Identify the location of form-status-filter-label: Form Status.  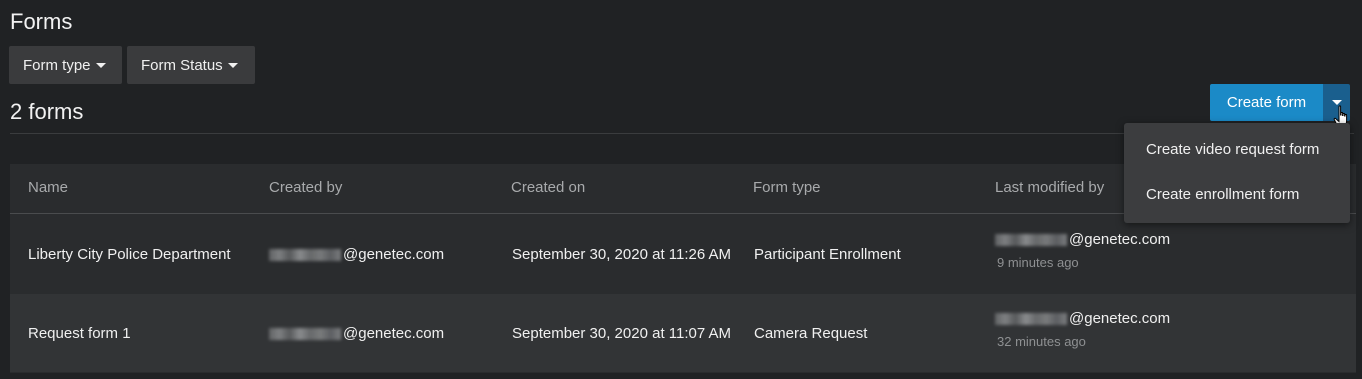
(182, 65).